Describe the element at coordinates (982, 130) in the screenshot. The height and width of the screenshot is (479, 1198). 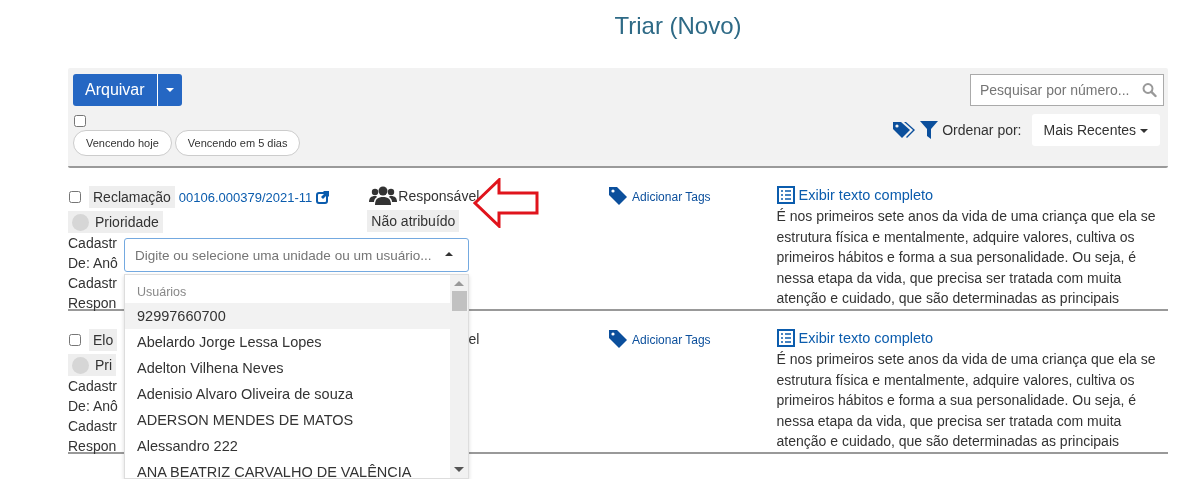
I see `sort-label: Ordenar por:` at that location.